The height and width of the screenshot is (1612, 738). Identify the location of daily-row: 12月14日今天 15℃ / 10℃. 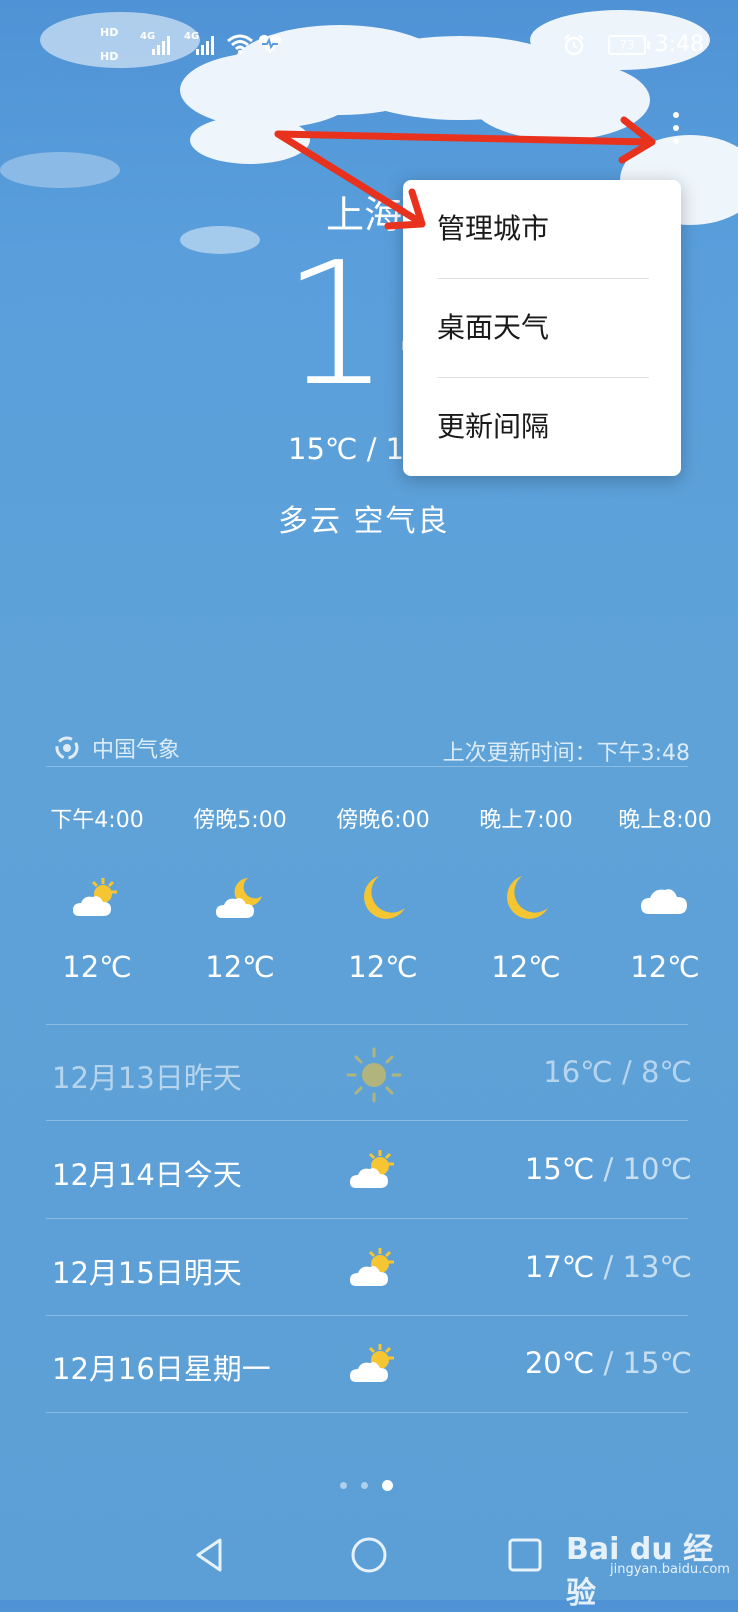
(372, 1172).